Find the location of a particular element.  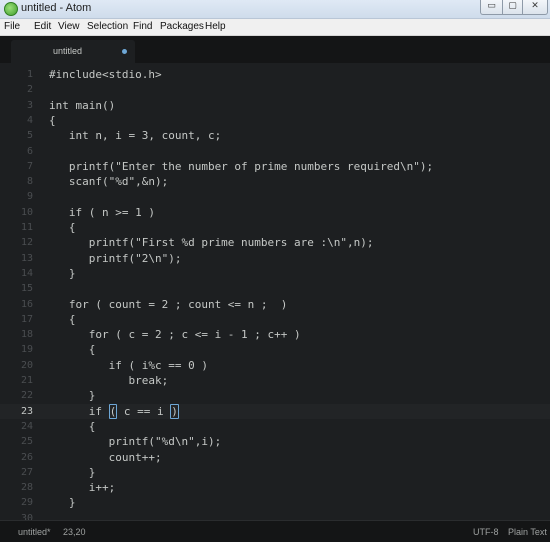

menu-find: Find is located at coordinates (142, 26).